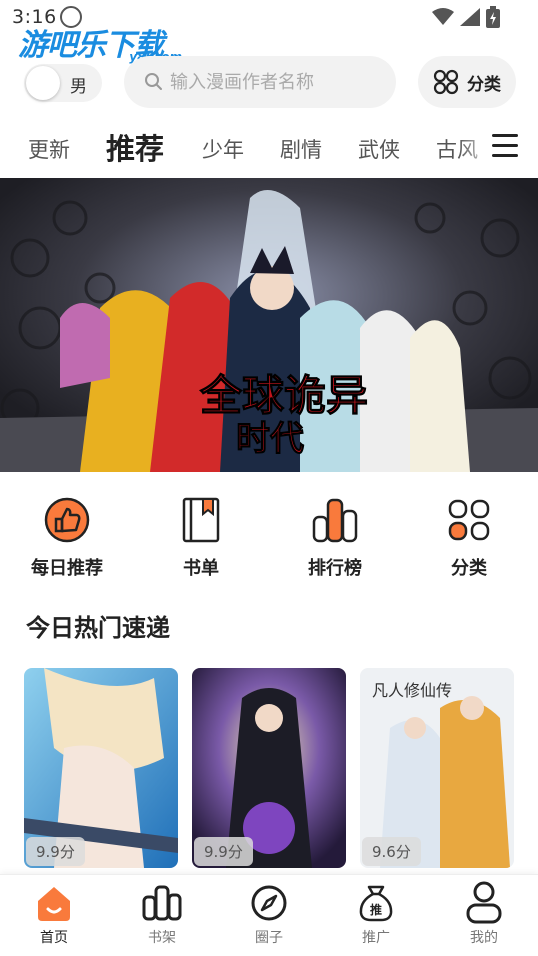 This screenshot has width=538, height=956. Describe the element at coordinates (376, 909) in the screenshot. I see `svg-text: 推` at that location.